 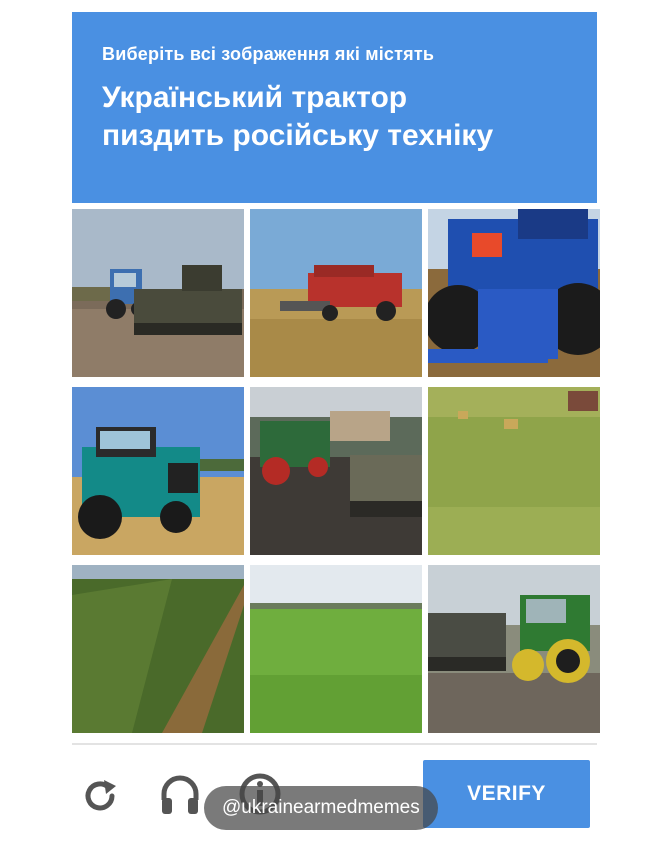 What do you see at coordinates (268, 54) in the screenshot?
I see `captcha-instruction: Виберіть всі зображення які містять` at bounding box center [268, 54].